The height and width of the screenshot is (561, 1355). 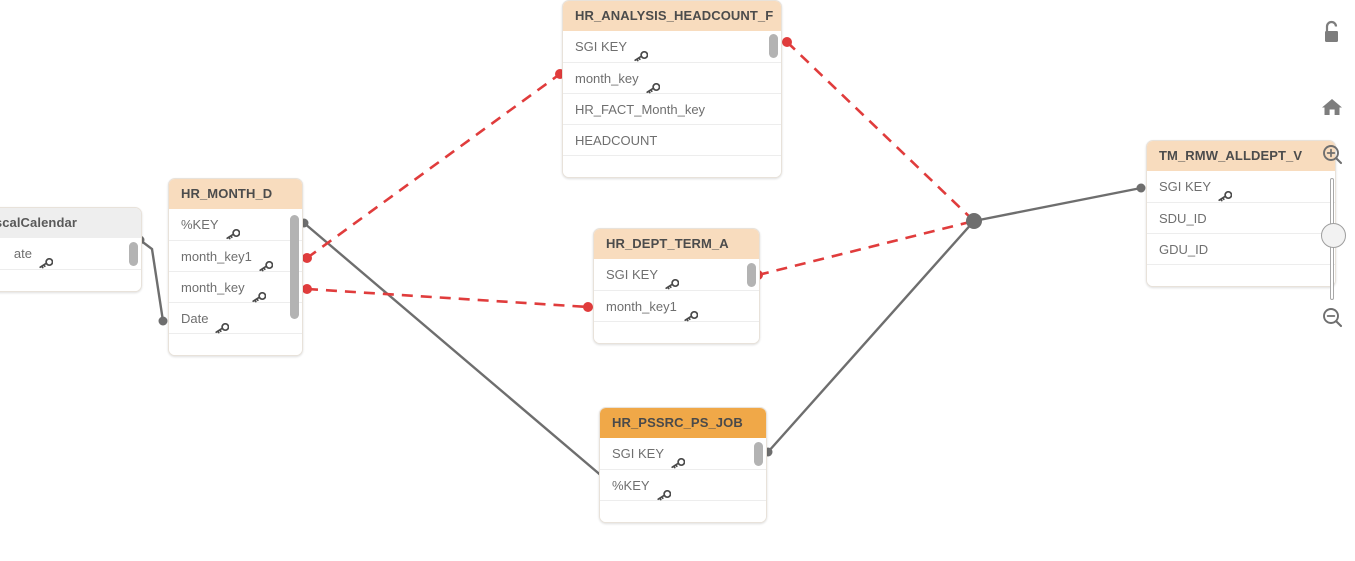 I want to click on field-row: GDU_ID, so click(x=1241, y=248).